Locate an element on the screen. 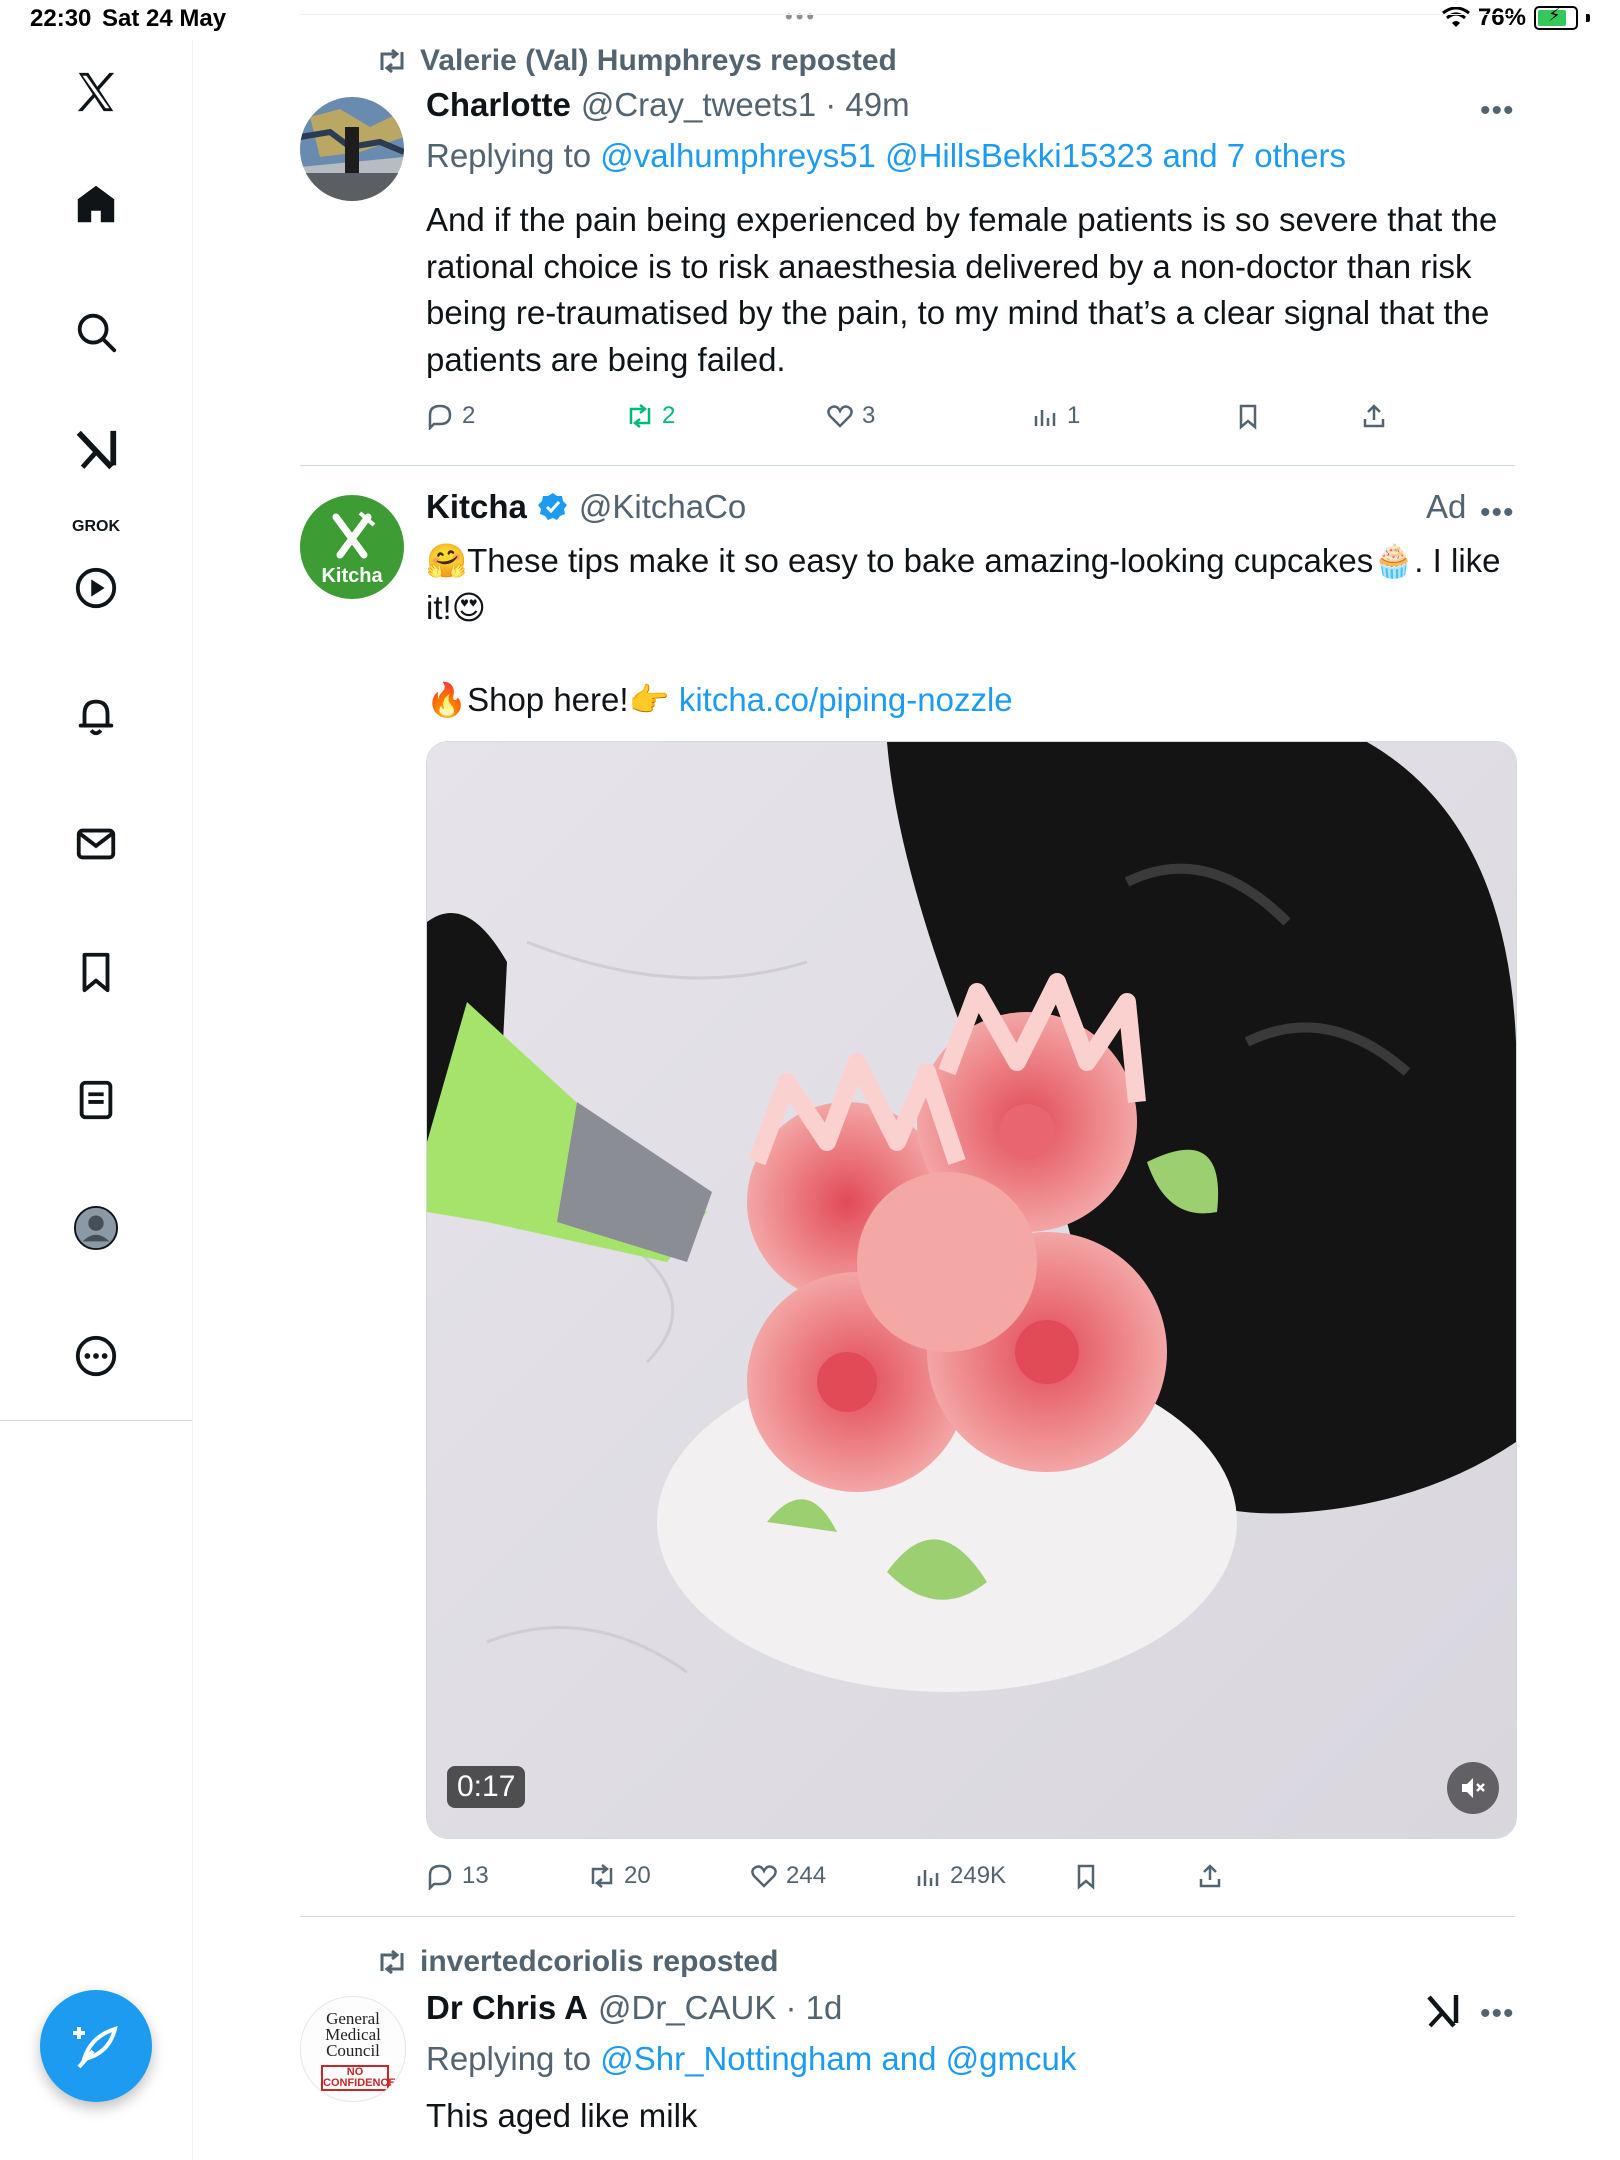 This screenshot has height=2160, width=1620. profile-icon is located at coordinates (96, 1228).